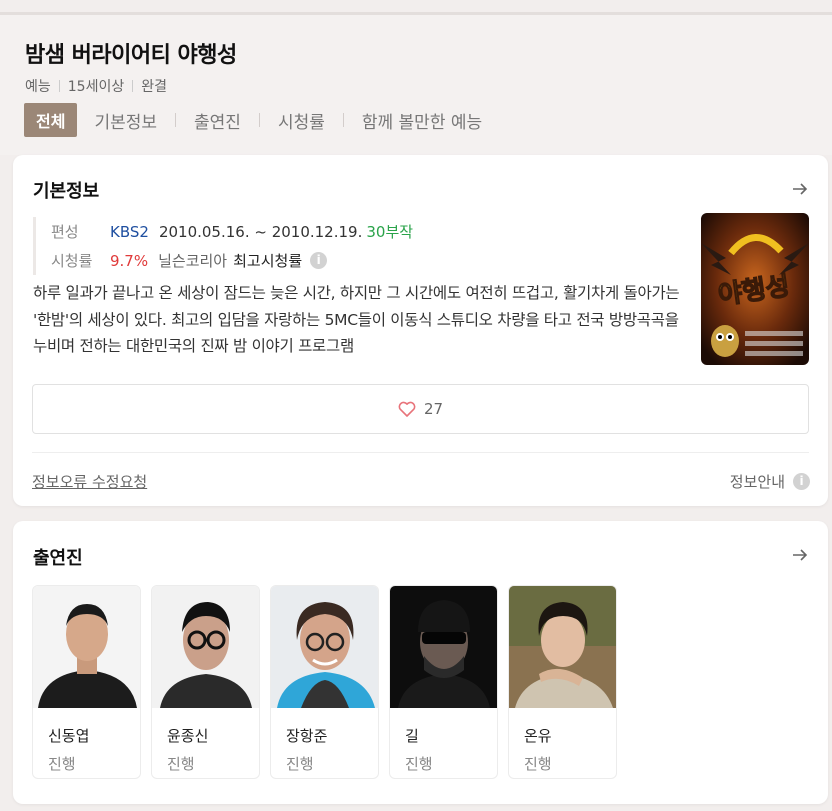 The height and width of the screenshot is (811, 832). I want to click on tab-ratings: 시청률, so click(301, 120).